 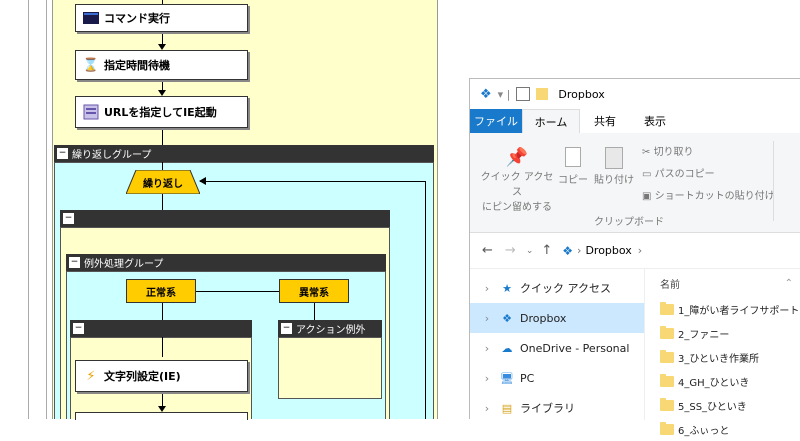 I want to click on action-exception-header: − アクション例外, so click(x=330, y=328).